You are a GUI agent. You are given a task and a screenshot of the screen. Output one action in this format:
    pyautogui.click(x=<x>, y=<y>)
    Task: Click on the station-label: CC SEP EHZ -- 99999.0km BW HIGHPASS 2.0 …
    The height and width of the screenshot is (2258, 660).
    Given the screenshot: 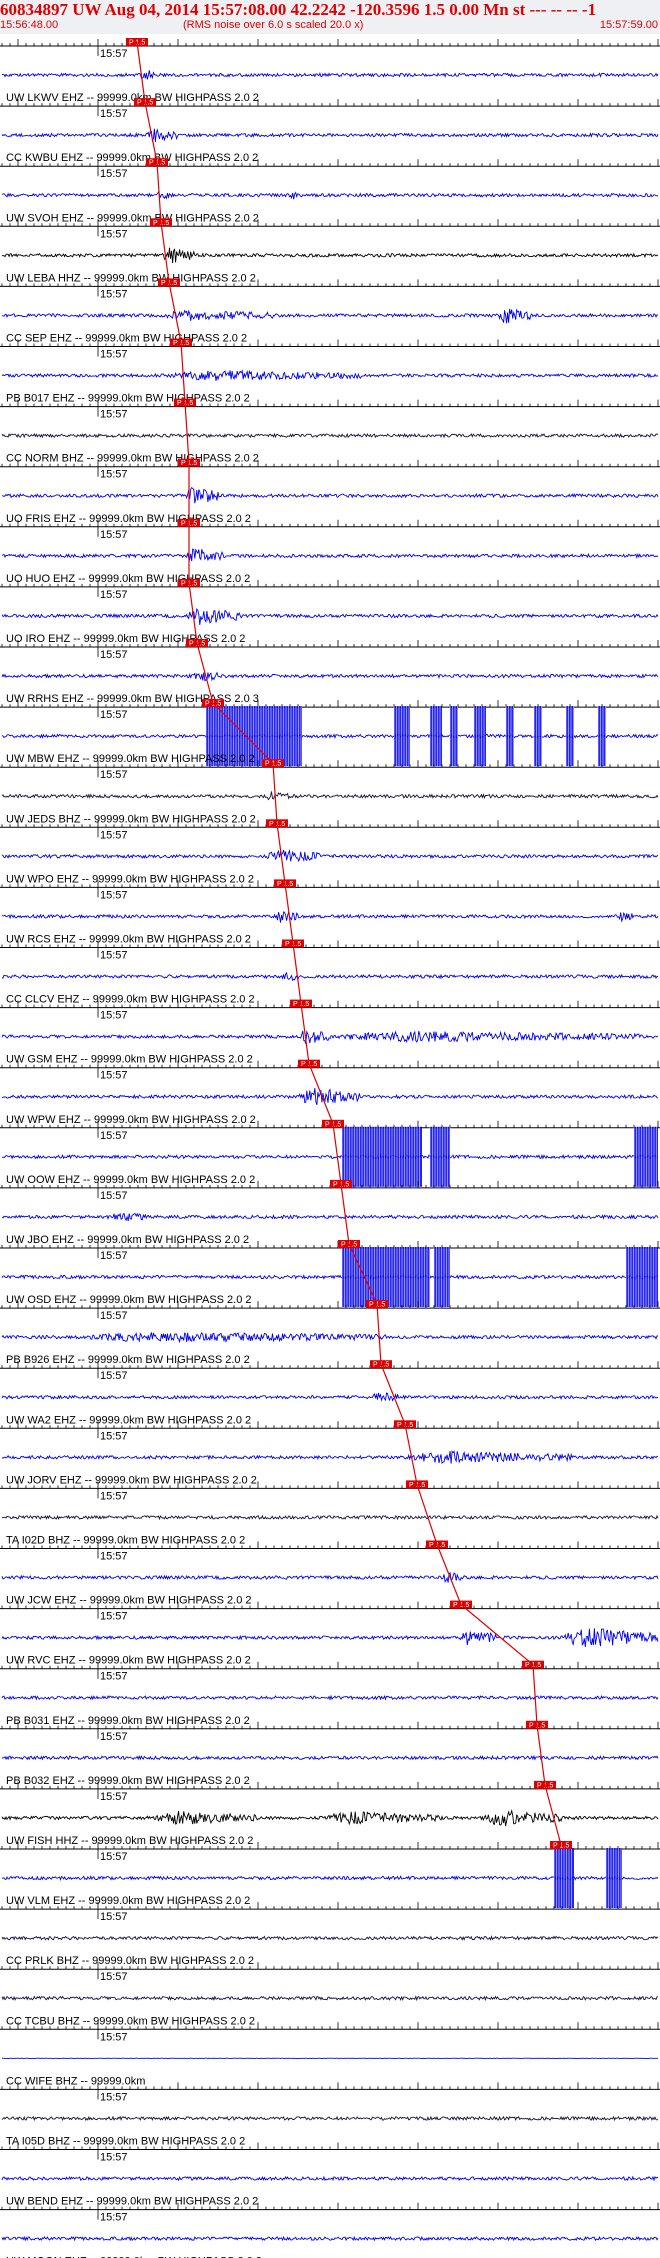 What is the action you would take?
    pyautogui.click(x=126, y=339)
    